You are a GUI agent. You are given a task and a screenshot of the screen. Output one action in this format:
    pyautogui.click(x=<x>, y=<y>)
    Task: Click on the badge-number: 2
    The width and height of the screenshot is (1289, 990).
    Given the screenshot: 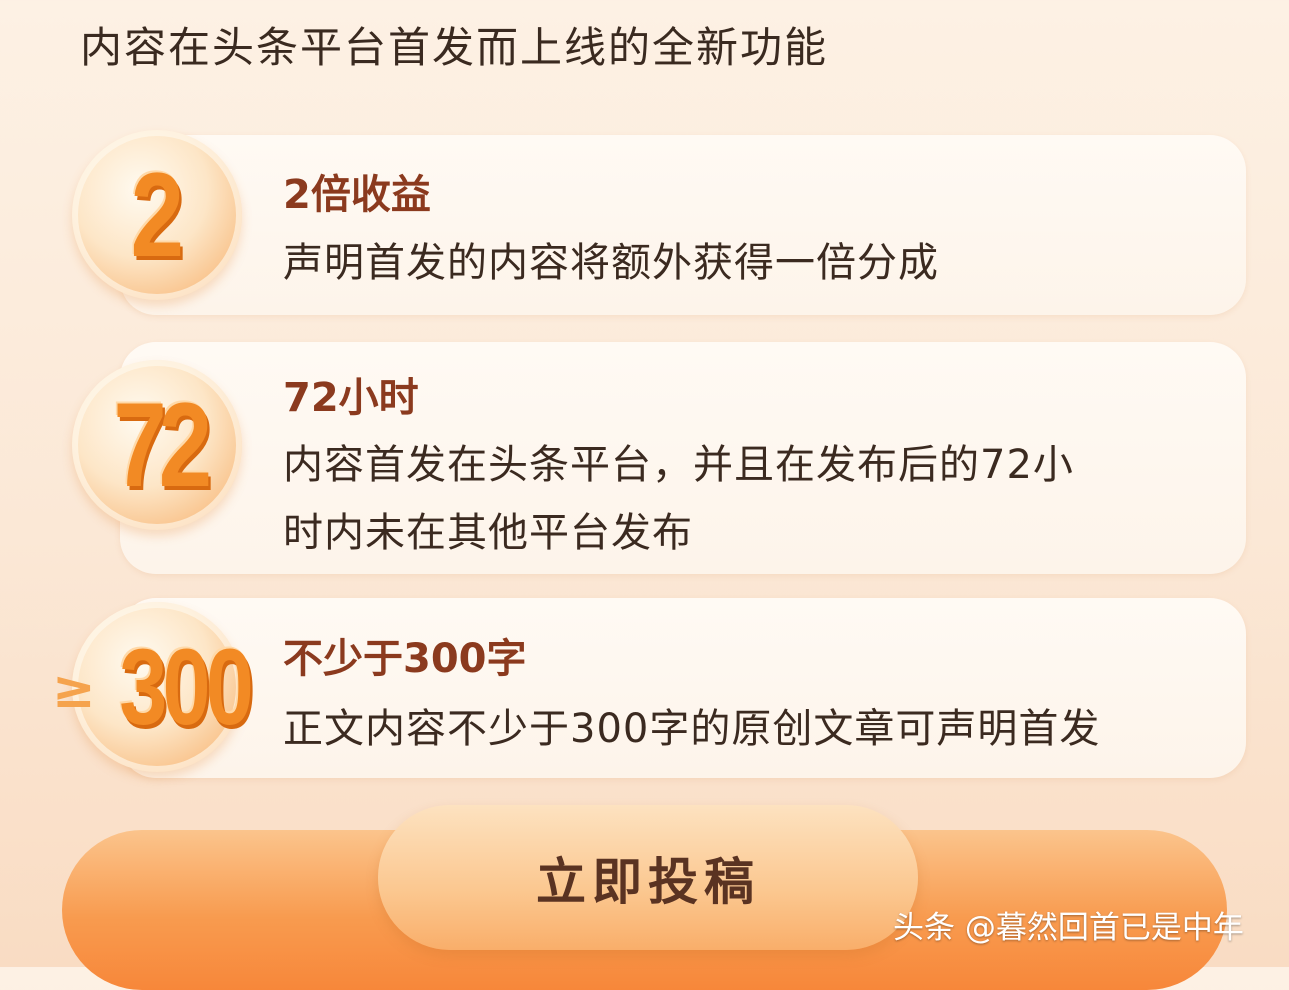 What is the action you would take?
    pyautogui.click(x=157, y=215)
    